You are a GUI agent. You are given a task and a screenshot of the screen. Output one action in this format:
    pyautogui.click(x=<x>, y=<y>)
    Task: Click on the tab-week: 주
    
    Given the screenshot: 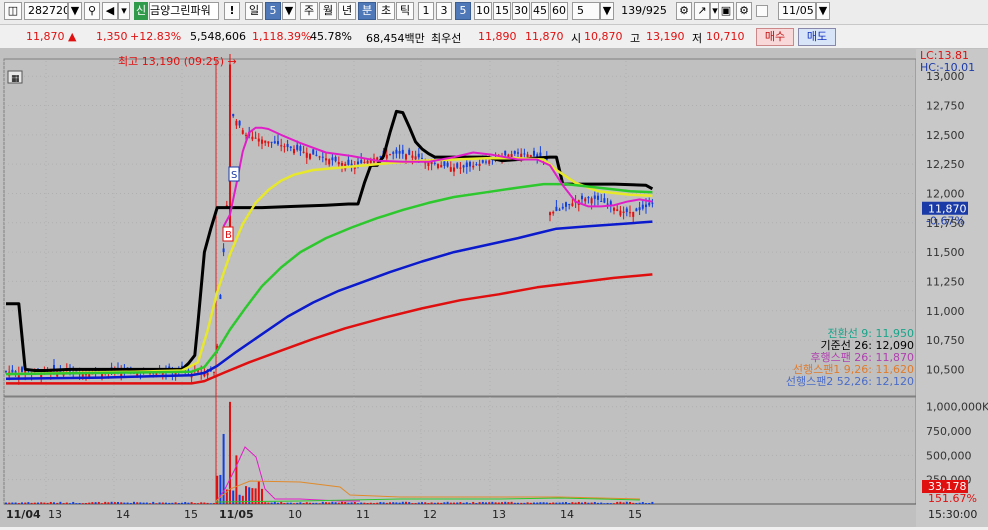 What is the action you would take?
    pyautogui.click(x=309, y=11)
    